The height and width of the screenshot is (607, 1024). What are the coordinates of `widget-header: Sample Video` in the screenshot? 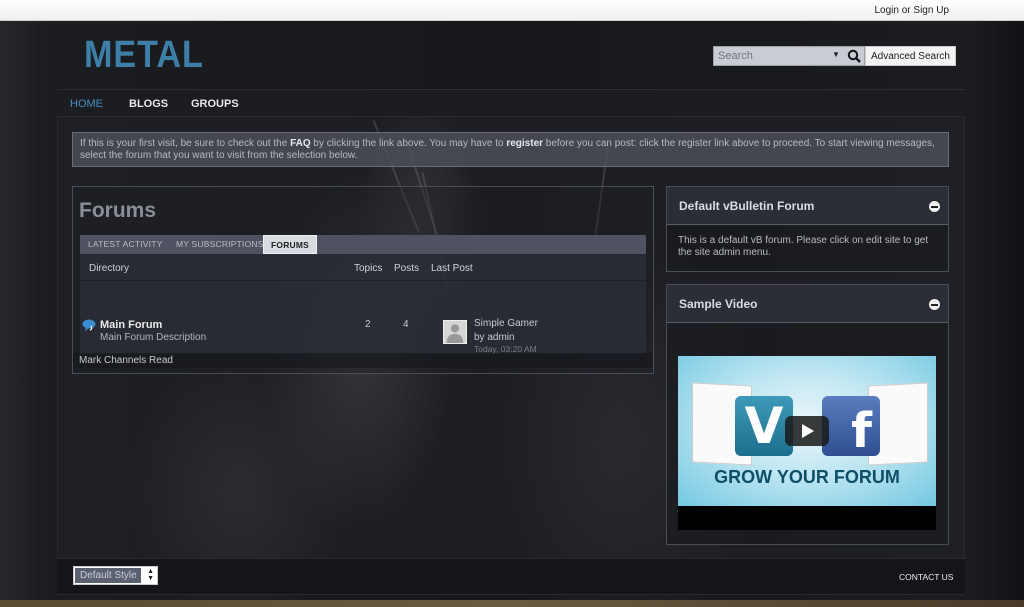 It's located at (807, 304).